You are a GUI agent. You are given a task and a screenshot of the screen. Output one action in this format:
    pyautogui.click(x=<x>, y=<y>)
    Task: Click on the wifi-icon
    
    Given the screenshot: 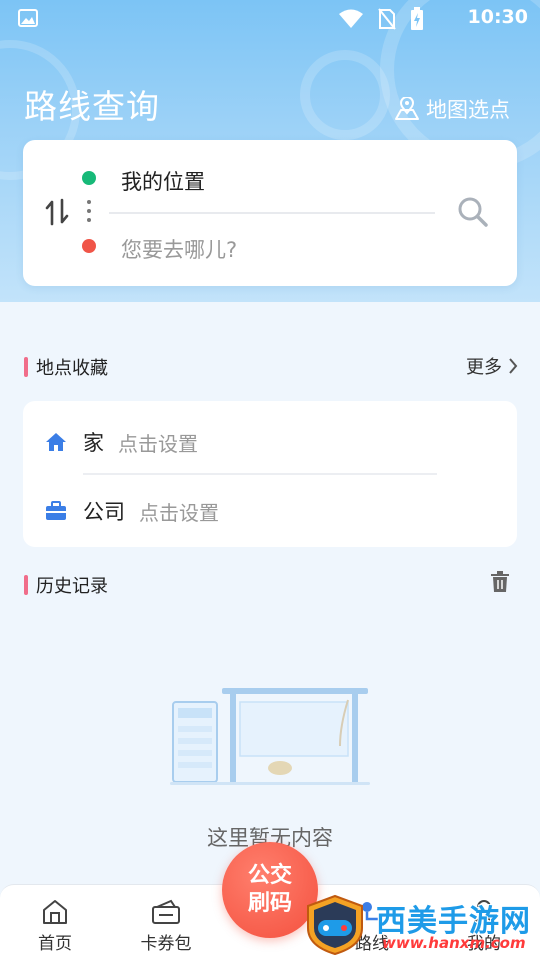 What is the action you would take?
    pyautogui.click(x=351, y=18)
    